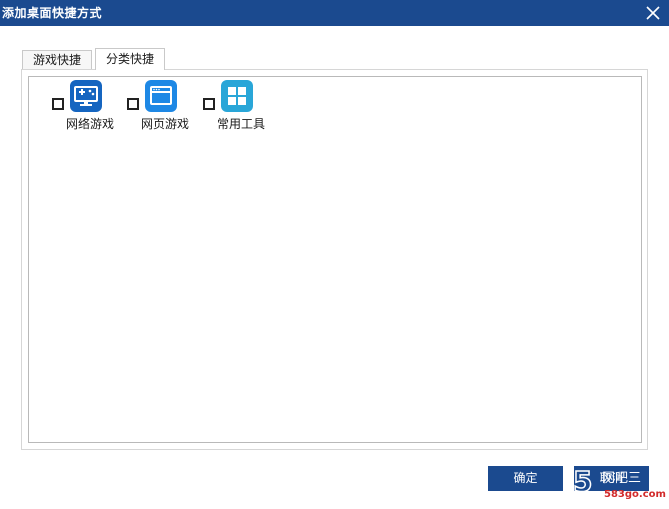  I want to click on shortcut-label: 常用工具, so click(240, 124).